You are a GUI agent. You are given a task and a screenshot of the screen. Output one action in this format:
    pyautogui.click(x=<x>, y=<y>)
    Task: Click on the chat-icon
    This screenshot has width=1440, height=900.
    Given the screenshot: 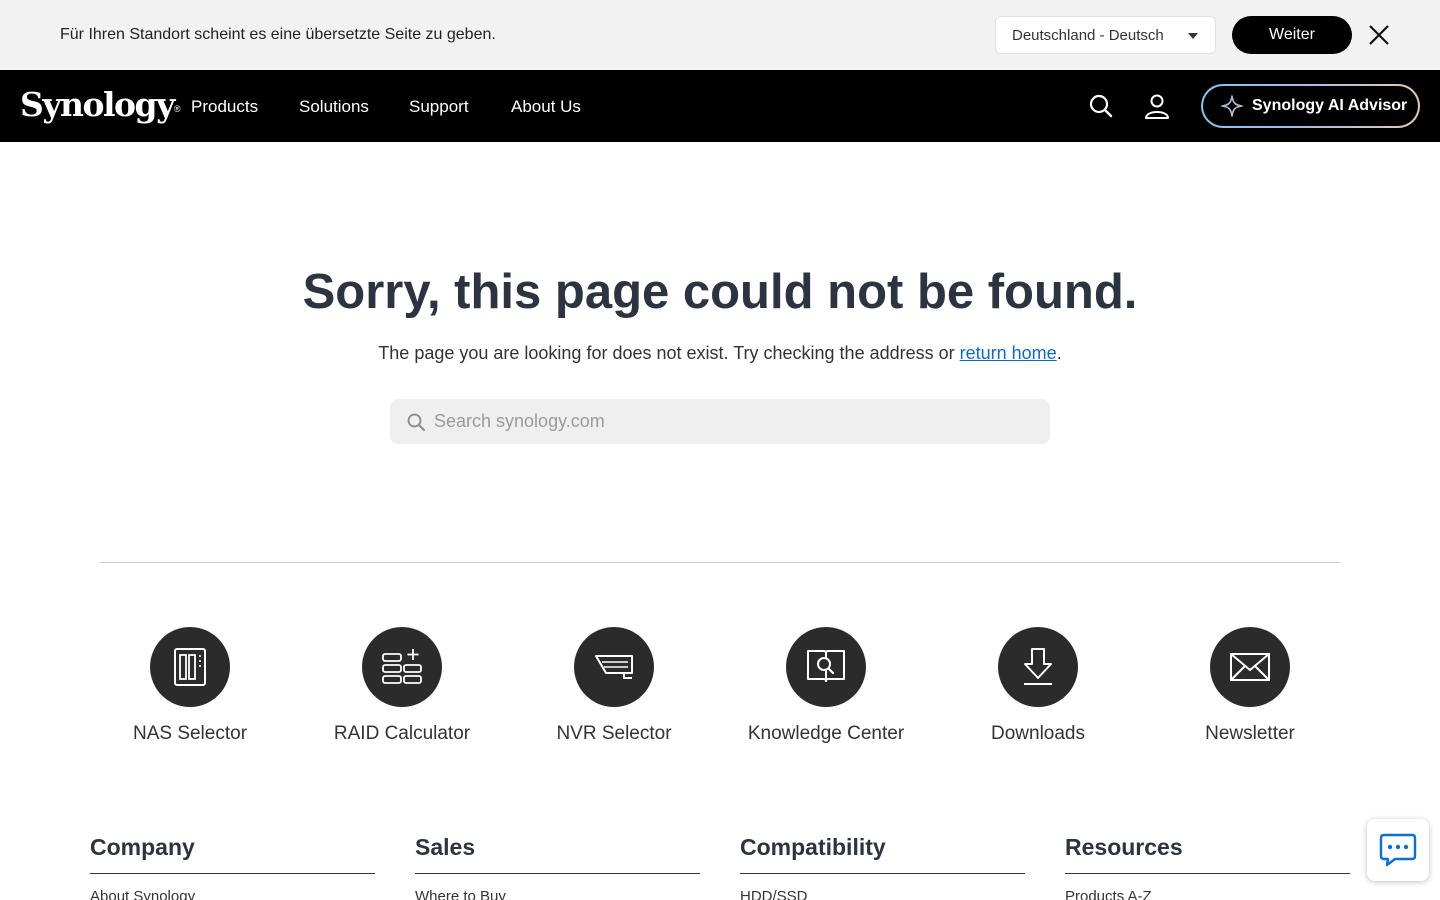 What is the action you would take?
    pyautogui.click(x=1398, y=850)
    